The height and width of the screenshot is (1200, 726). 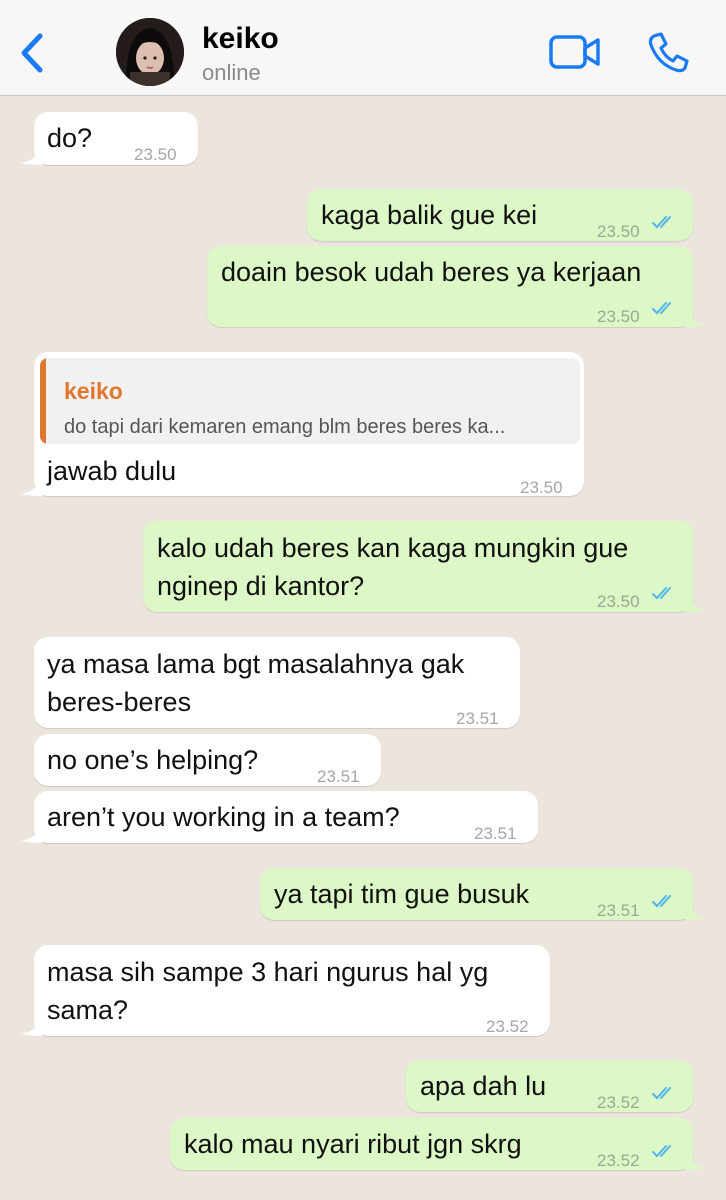 I want to click on message-text-line: sama?, so click(x=88, y=1010).